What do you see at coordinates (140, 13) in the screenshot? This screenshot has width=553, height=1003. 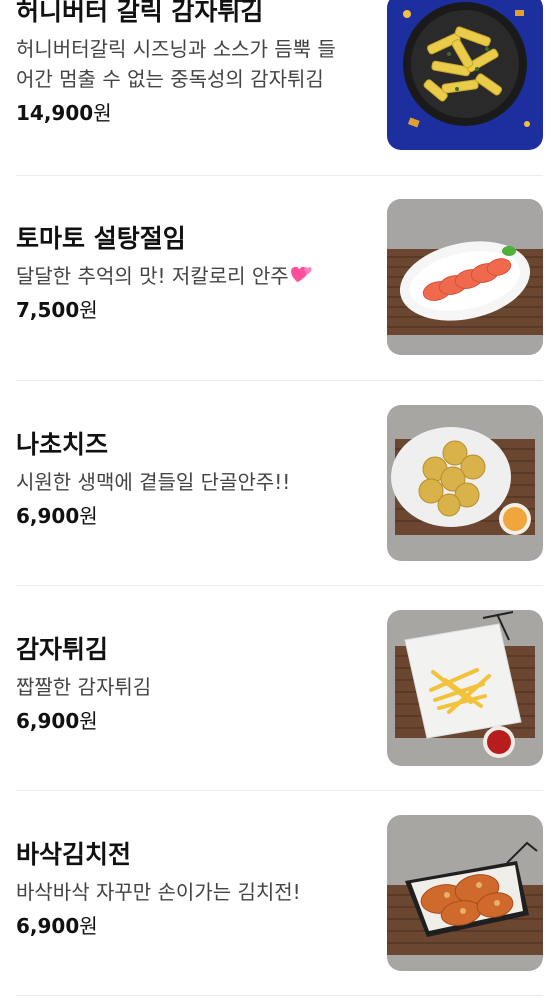 I see `menu-item-name: 허니버터 갈릭 감자튀김` at bounding box center [140, 13].